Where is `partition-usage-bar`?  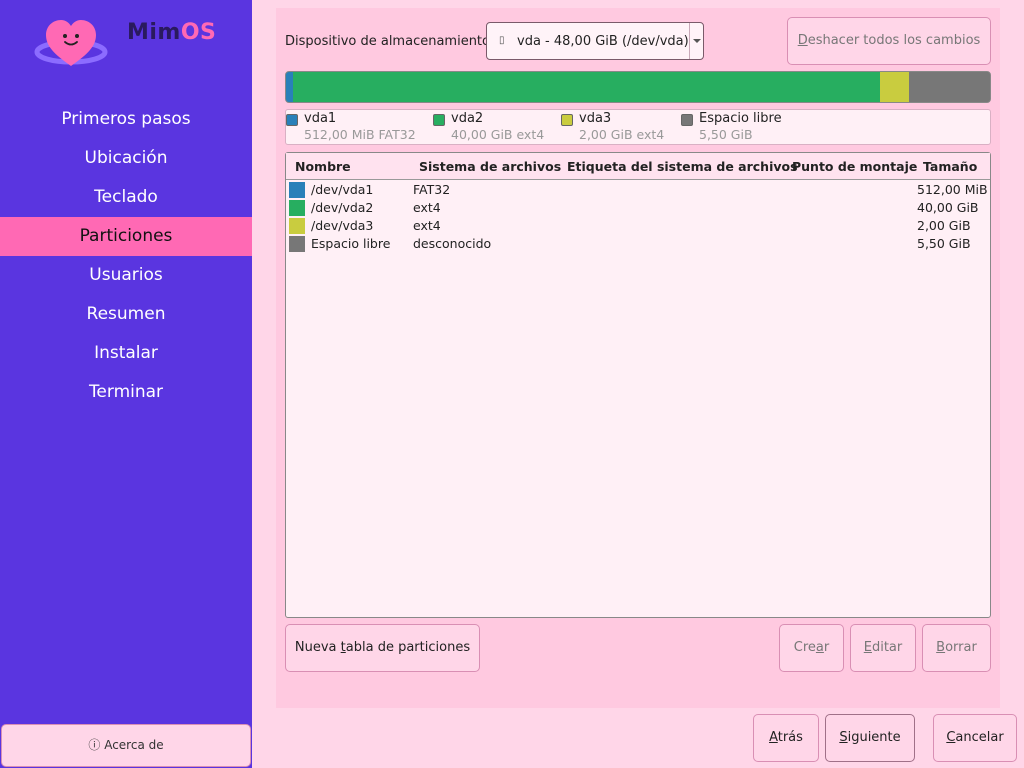
partition-usage-bar is located at coordinates (638, 87).